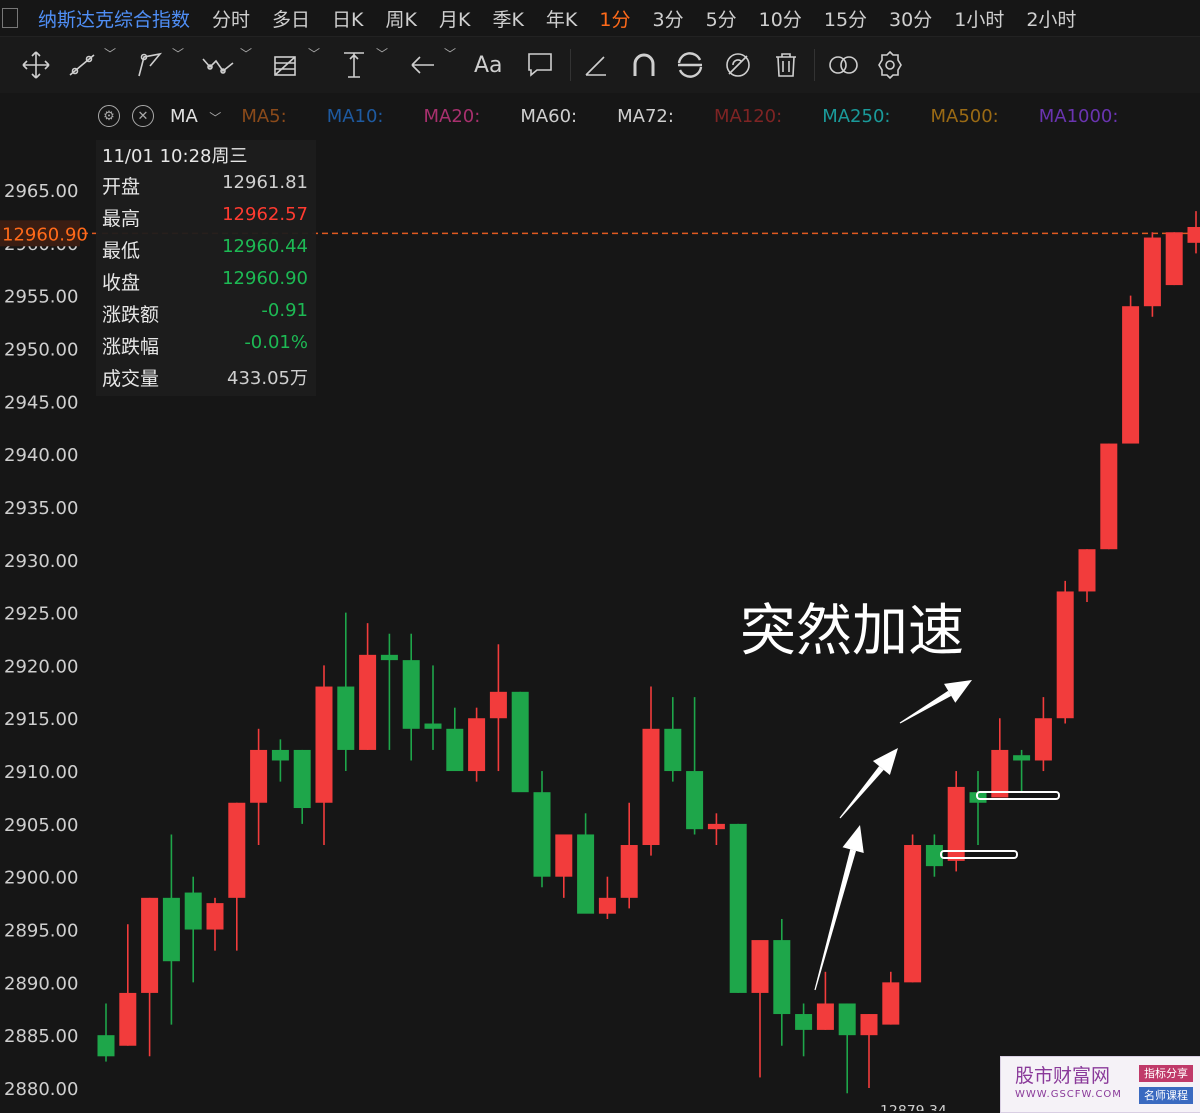  Describe the element at coordinates (596, 65) in the screenshot. I see `ruler-icon` at that location.